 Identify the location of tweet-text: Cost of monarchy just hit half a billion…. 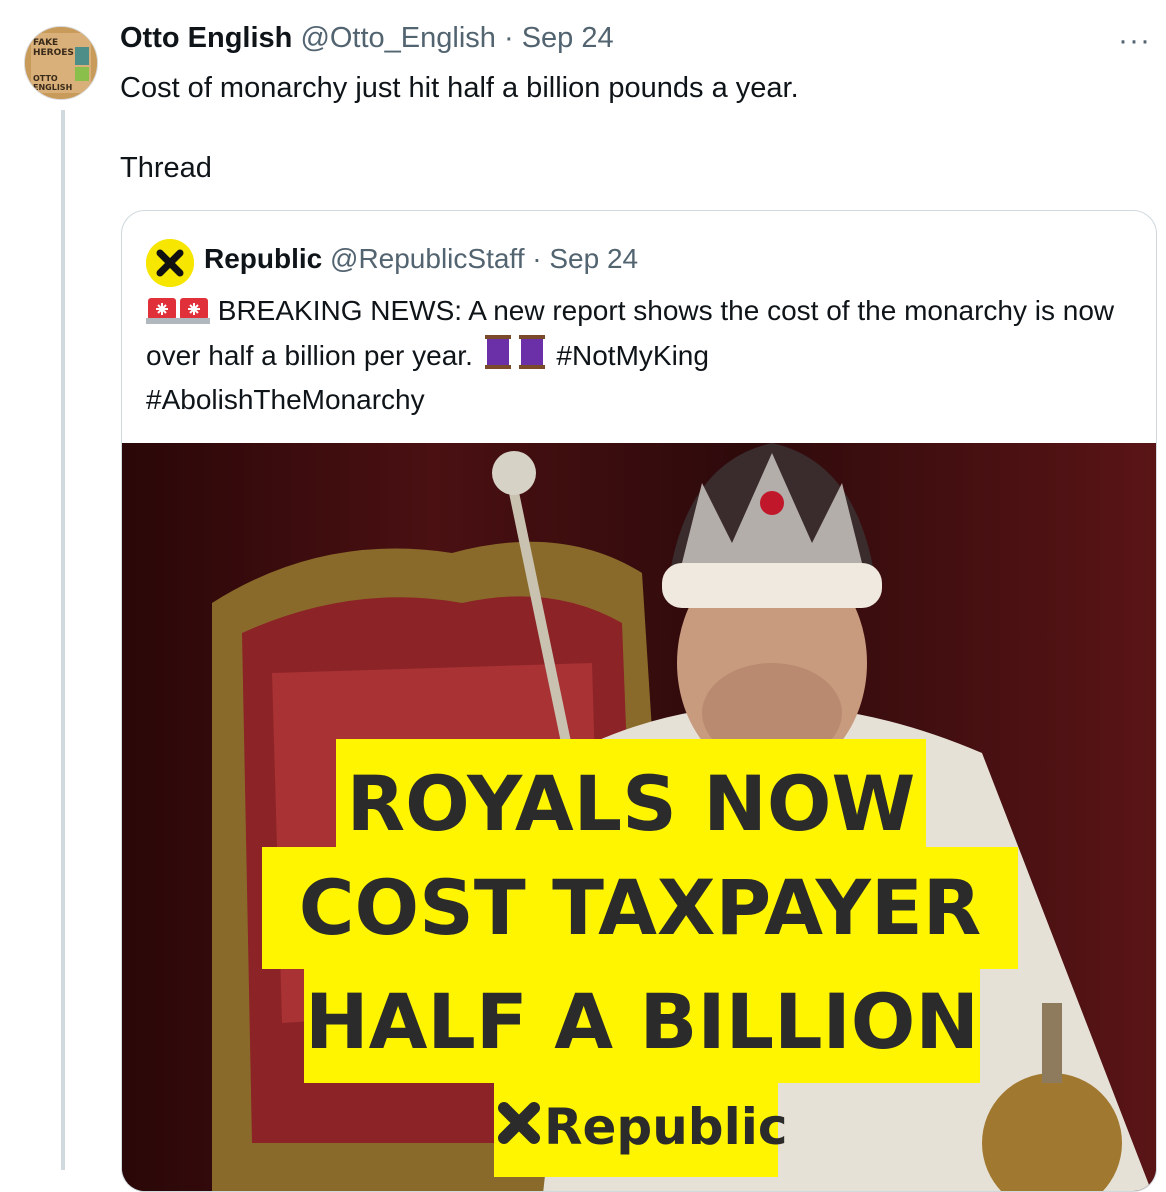
(459, 128).